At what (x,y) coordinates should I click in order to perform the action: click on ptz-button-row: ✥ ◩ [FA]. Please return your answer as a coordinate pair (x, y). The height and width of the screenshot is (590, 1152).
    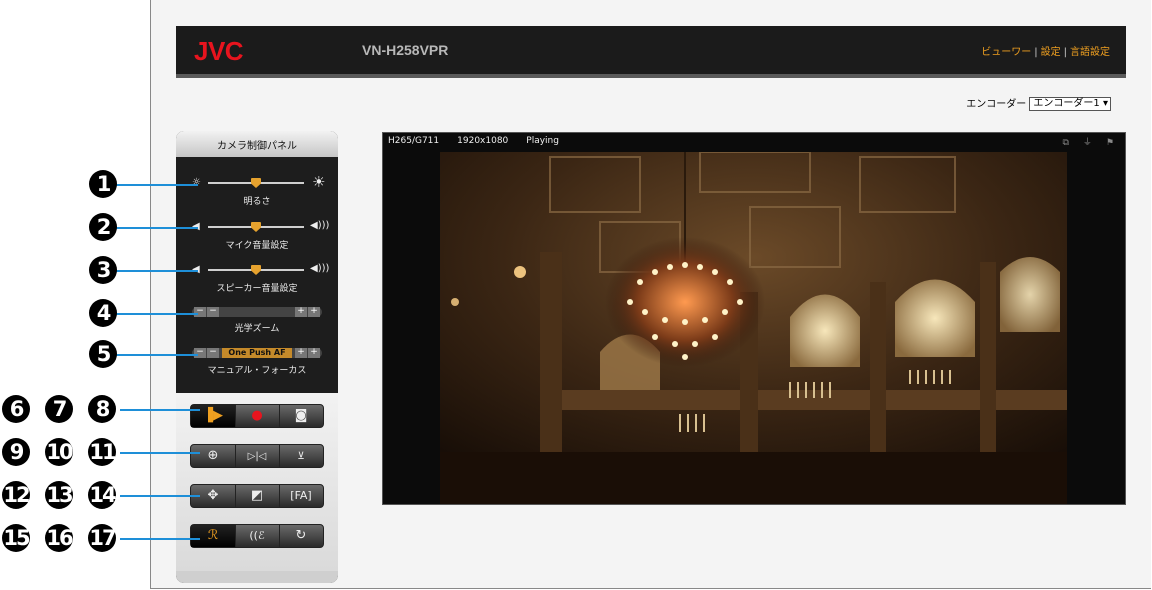
    Looking at the image, I should click on (257, 496).